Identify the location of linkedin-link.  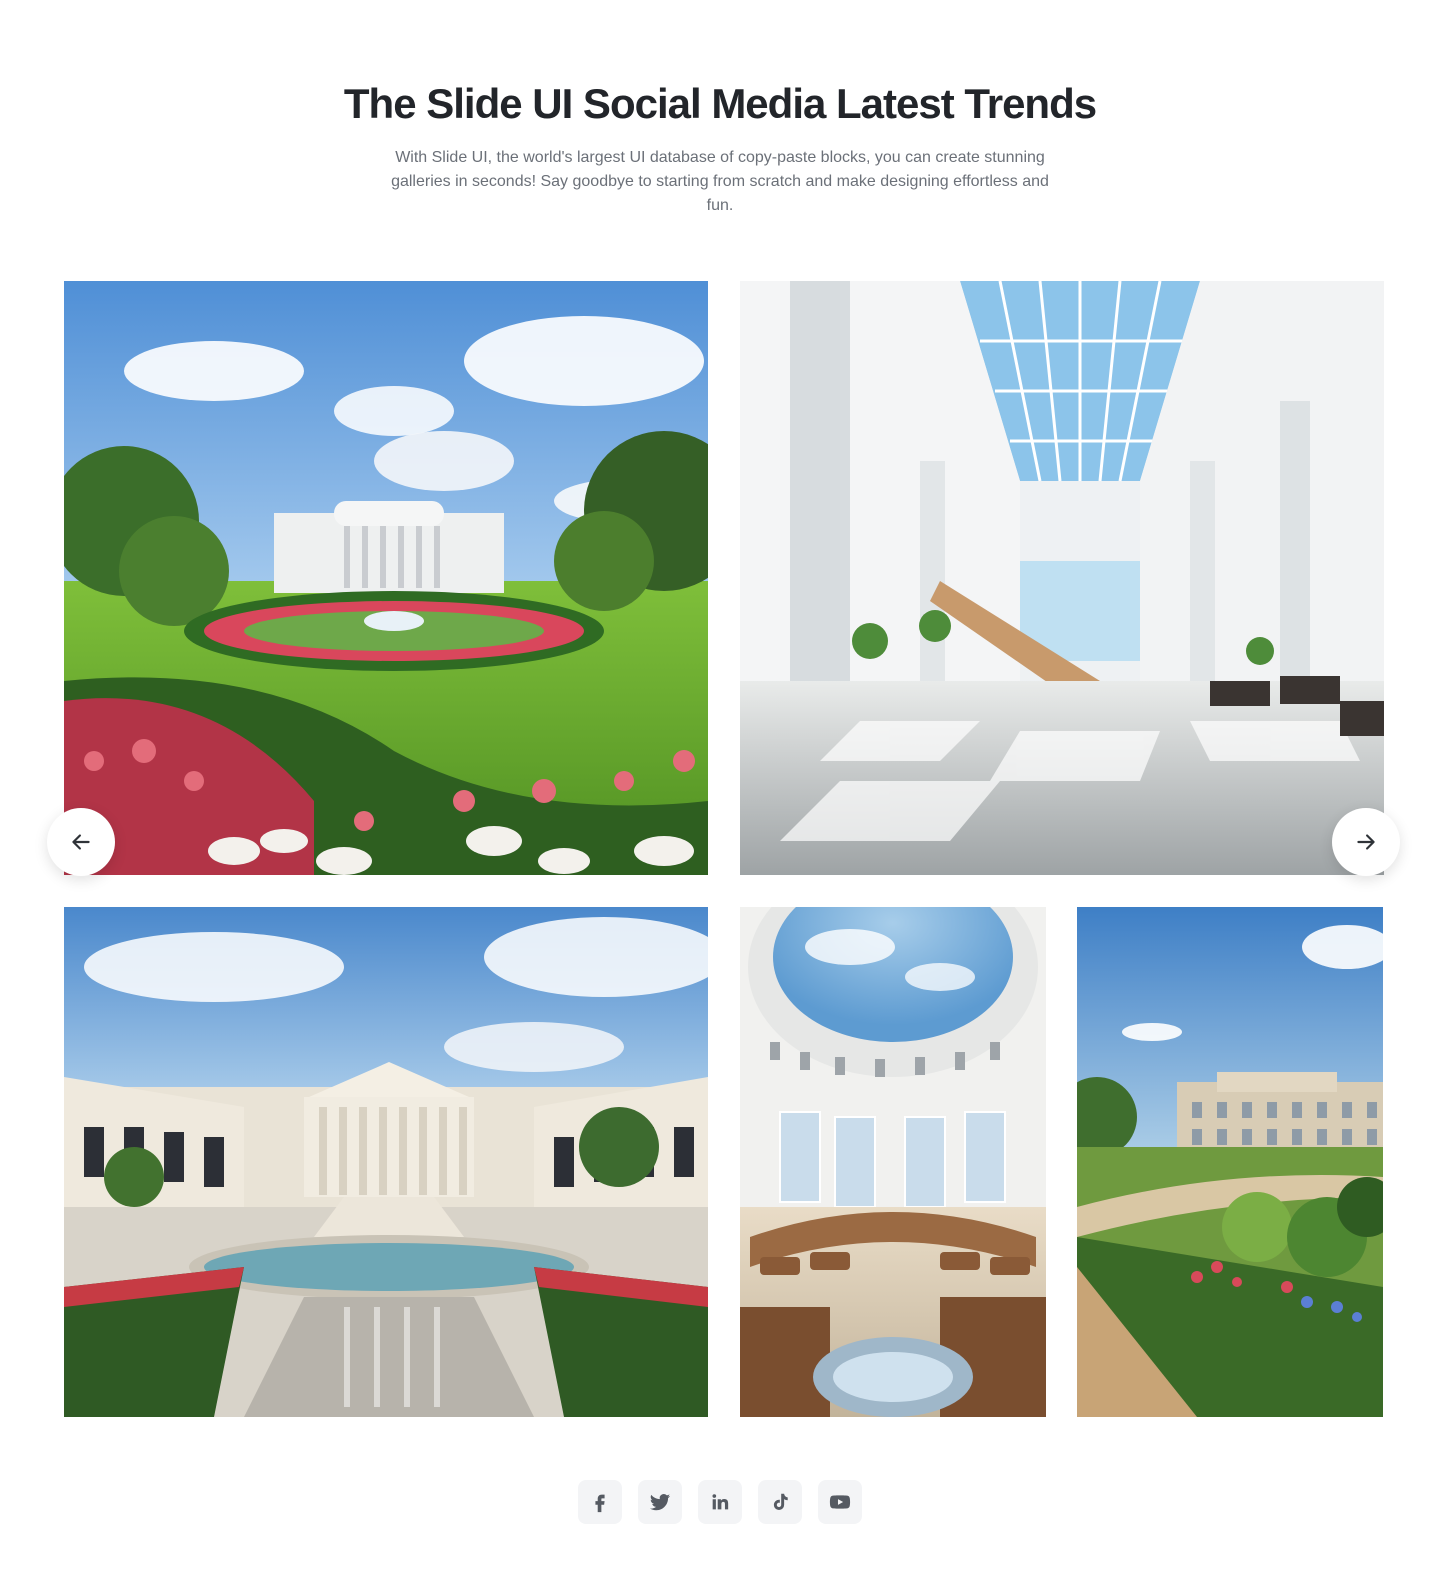
(720, 1502).